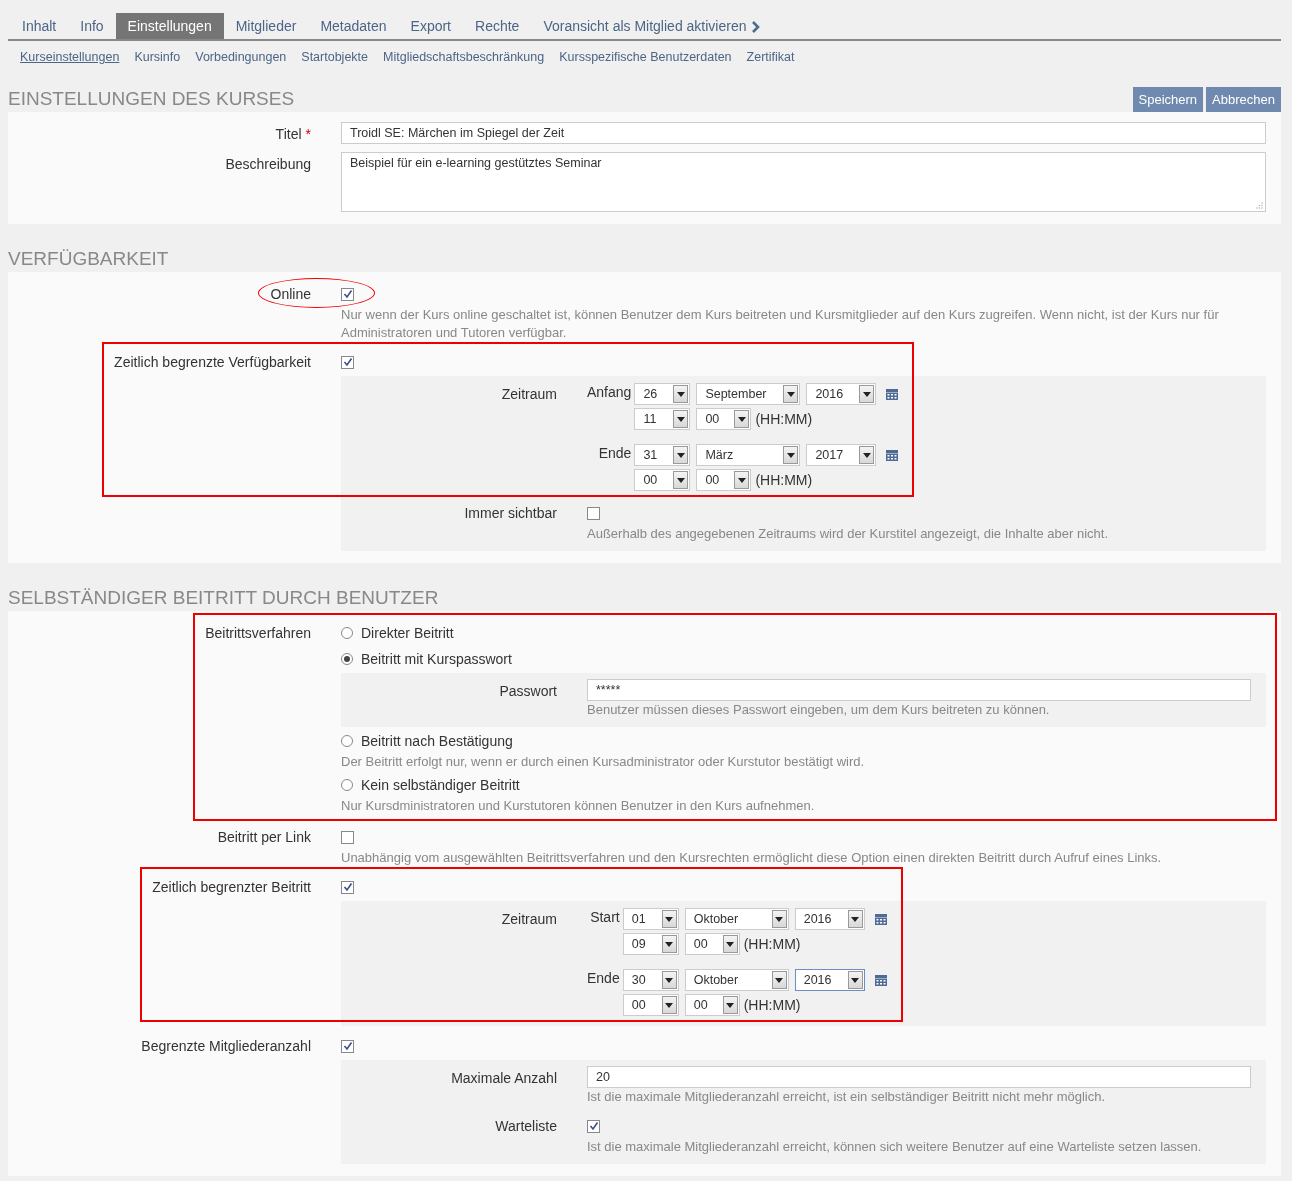 The height and width of the screenshot is (1181, 1292). I want to click on subtab-link: Mitgliedschaftsbeschränkung, so click(464, 57).